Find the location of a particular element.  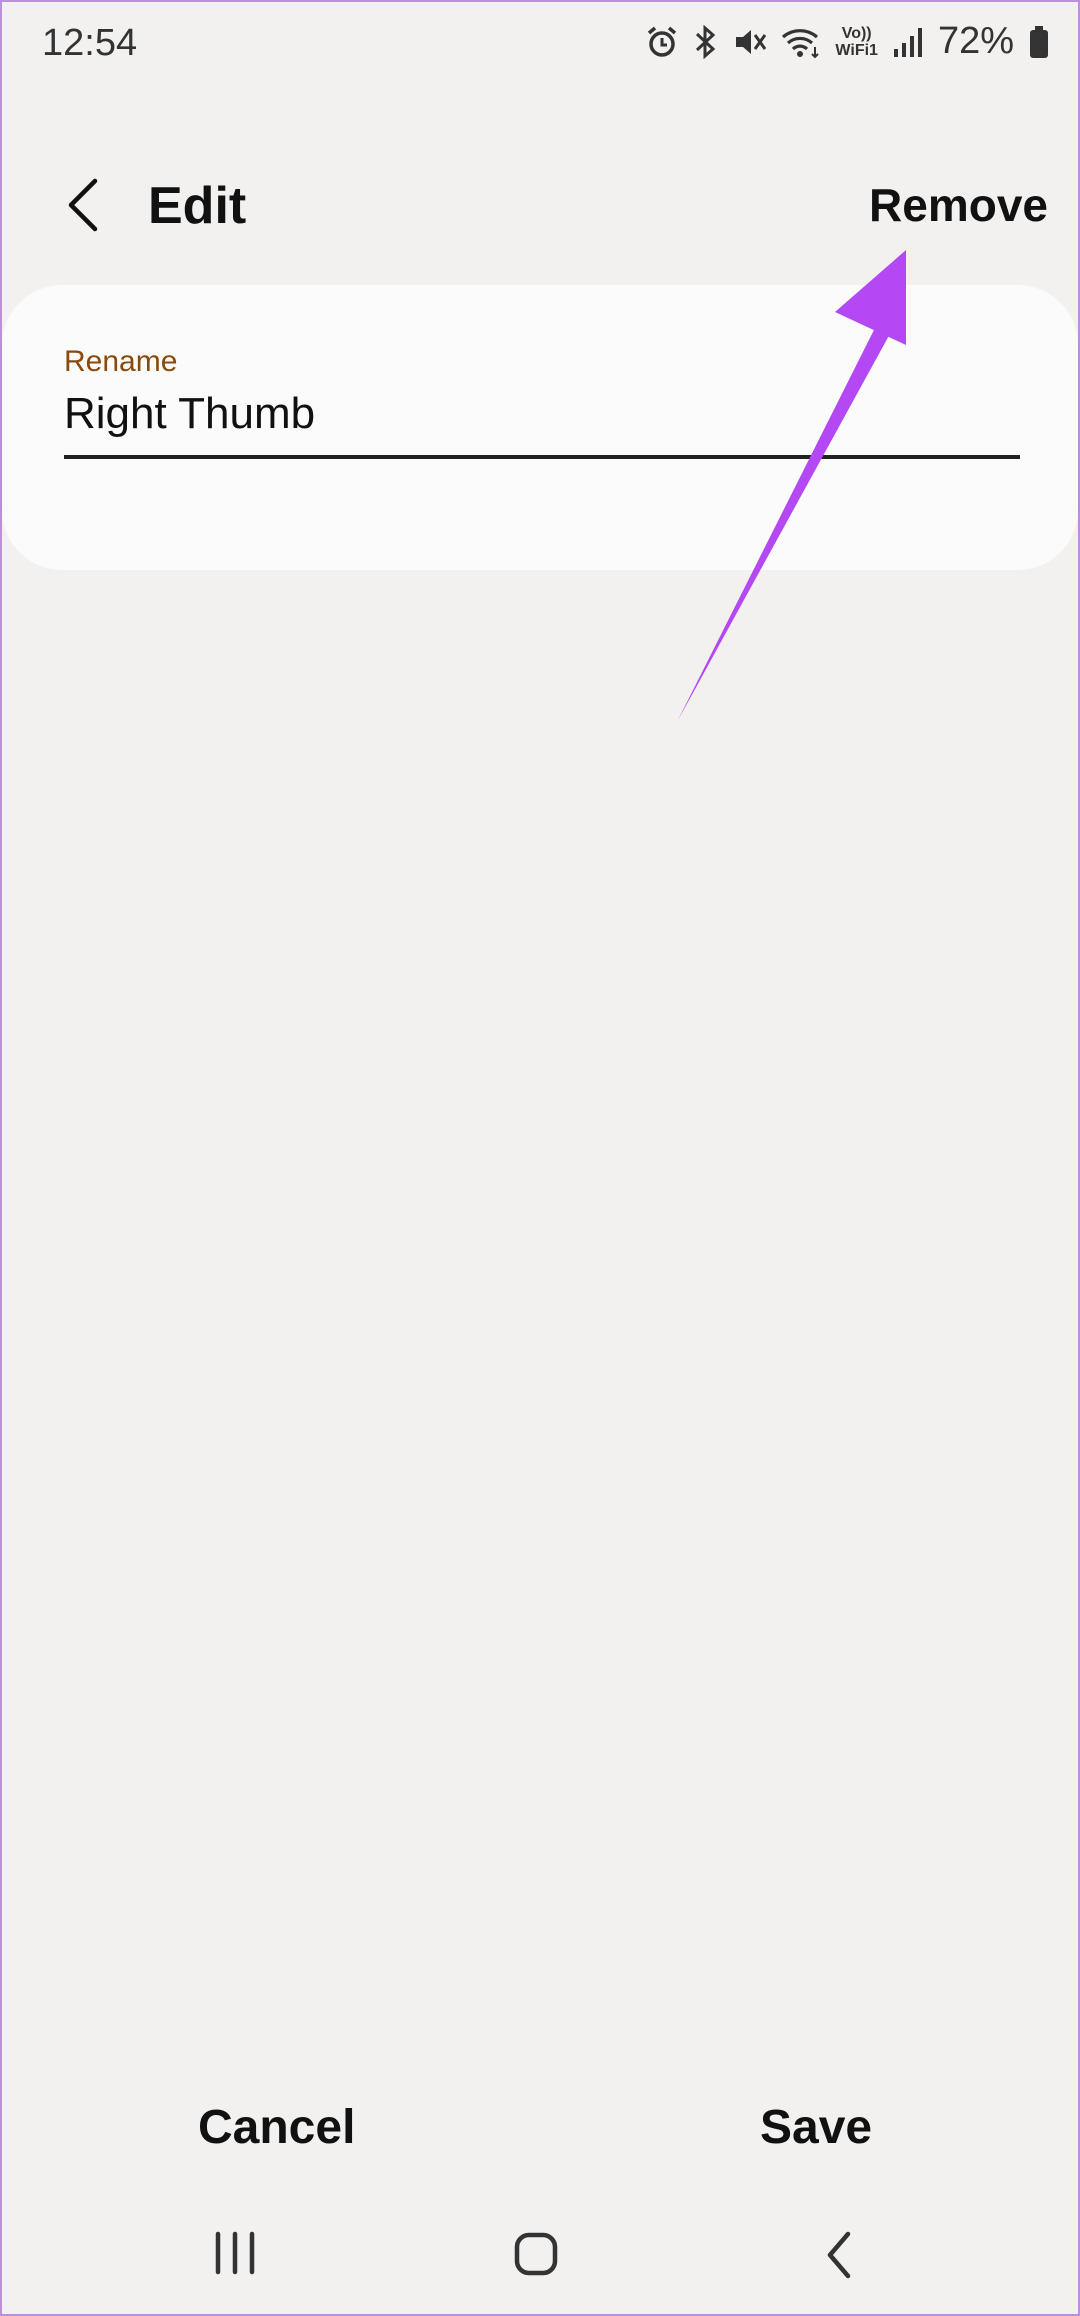

status-bar: 12:54 Vo)) WiFi1 72% is located at coordinates (540, 48).